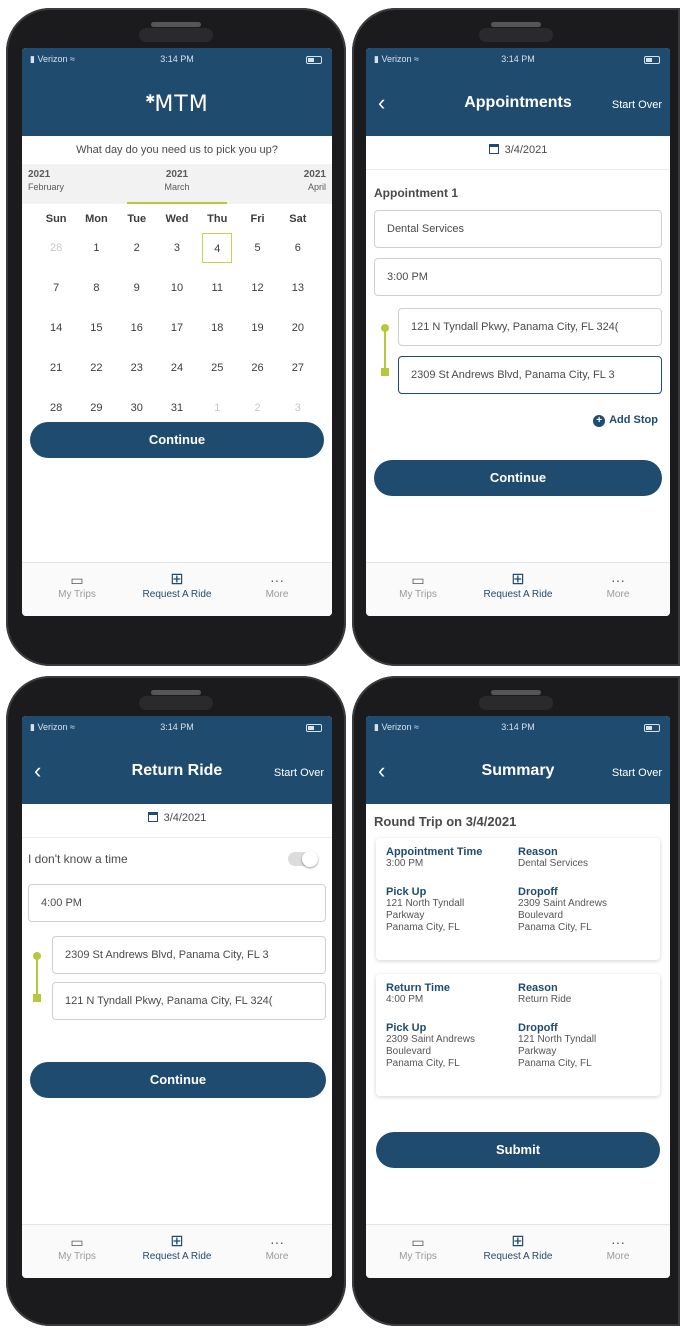 This screenshot has width=680, height=1330. Describe the element at coordinates (56, 328) in the screenshot. I see `calendar-day: 14` at that location.